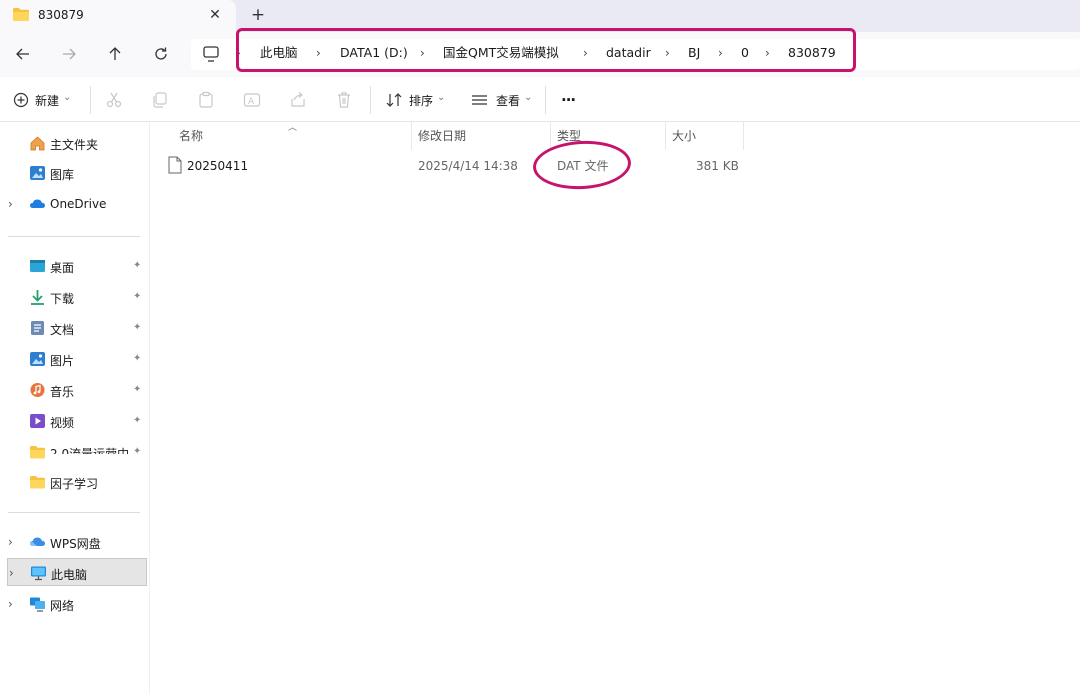 The width and height of the screenshot is (1080, 694). What do you see at coordinates (546, 50) in the screenshot?
I see `highlight-annotation-rectangle` at bounding box center [546, 50].